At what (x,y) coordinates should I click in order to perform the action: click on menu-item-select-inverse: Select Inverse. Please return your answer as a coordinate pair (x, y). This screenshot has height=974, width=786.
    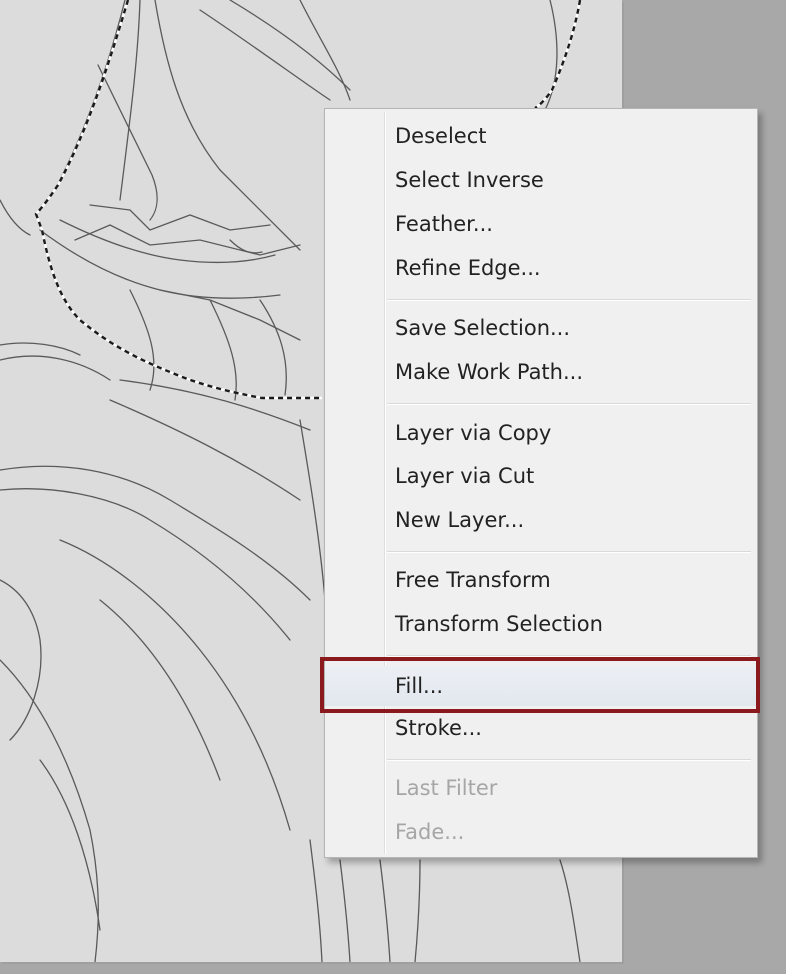
    Looking at the image, I should click on (541, 180).